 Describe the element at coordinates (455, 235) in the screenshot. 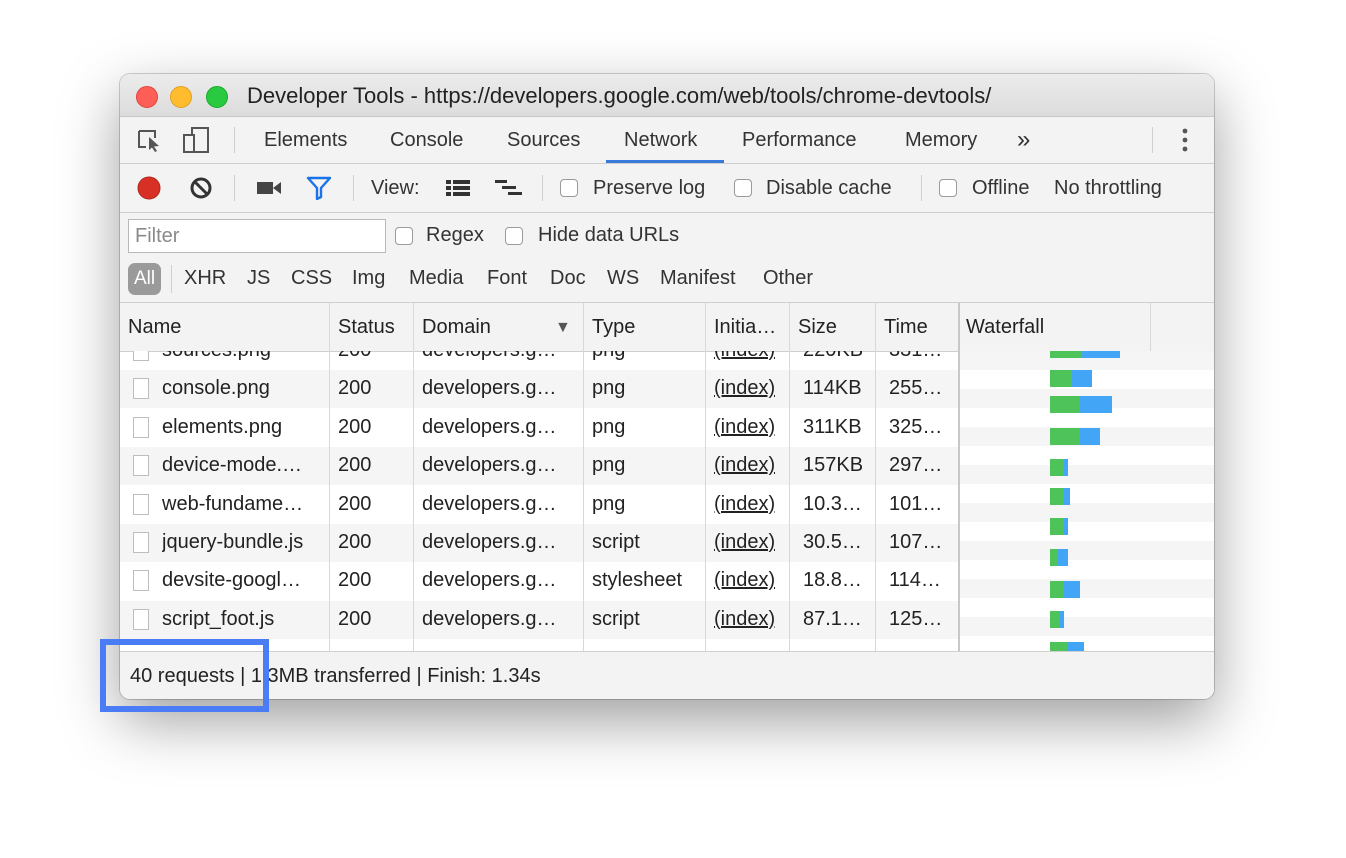

I see `regex-label: Regex` at that location.